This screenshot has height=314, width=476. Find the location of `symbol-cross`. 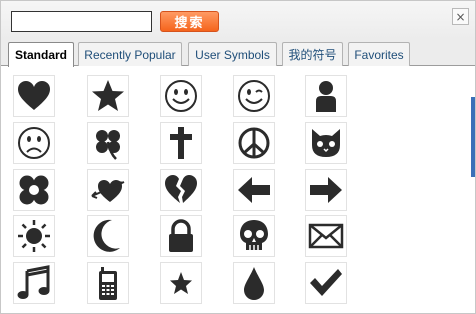

symbol-cross is located at coordinates (181, 143).